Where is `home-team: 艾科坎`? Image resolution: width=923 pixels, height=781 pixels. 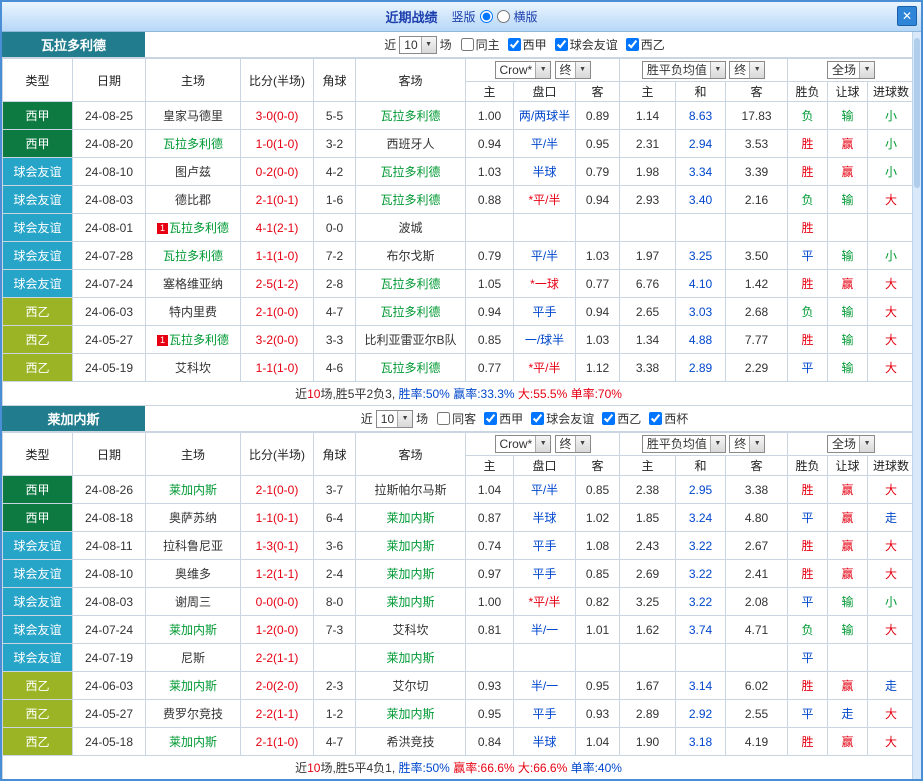
home-team: 艾科坎 is located at coordinates (193, 367).